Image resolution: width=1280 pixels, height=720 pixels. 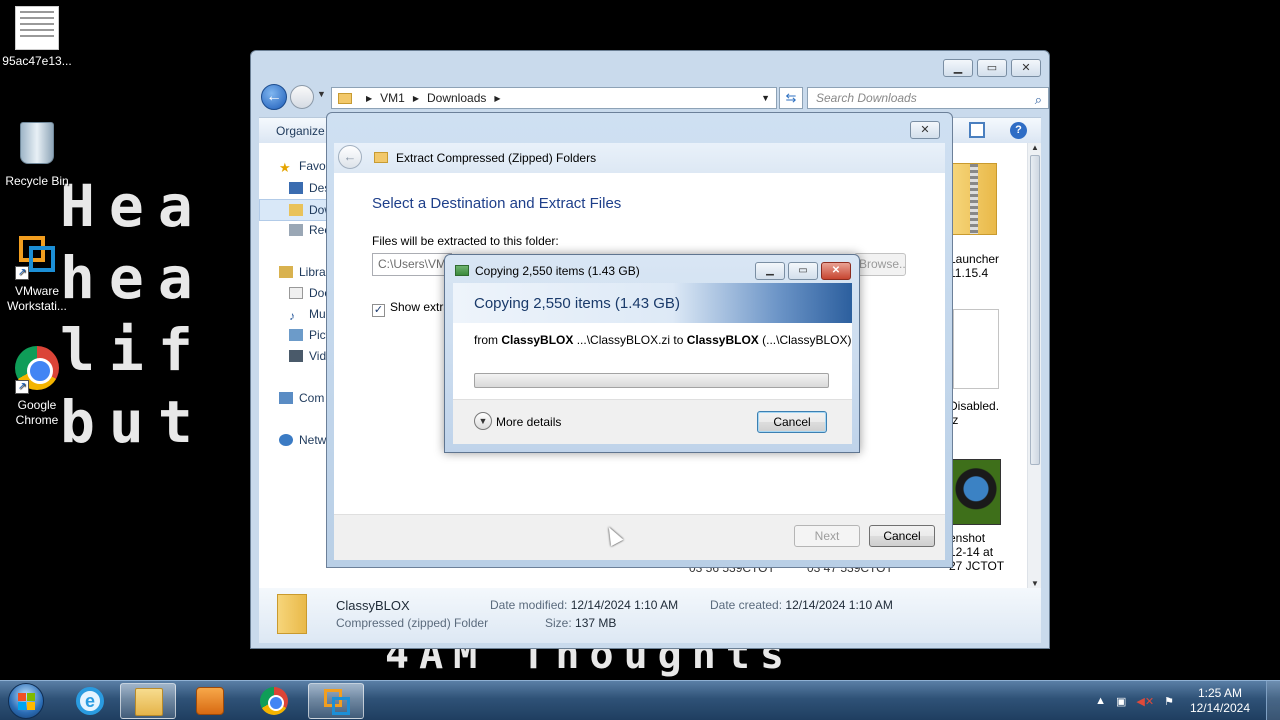 I want to click on copy-banner: Copying 2,550 items (1.43 GB), so click(x=652, y=303).